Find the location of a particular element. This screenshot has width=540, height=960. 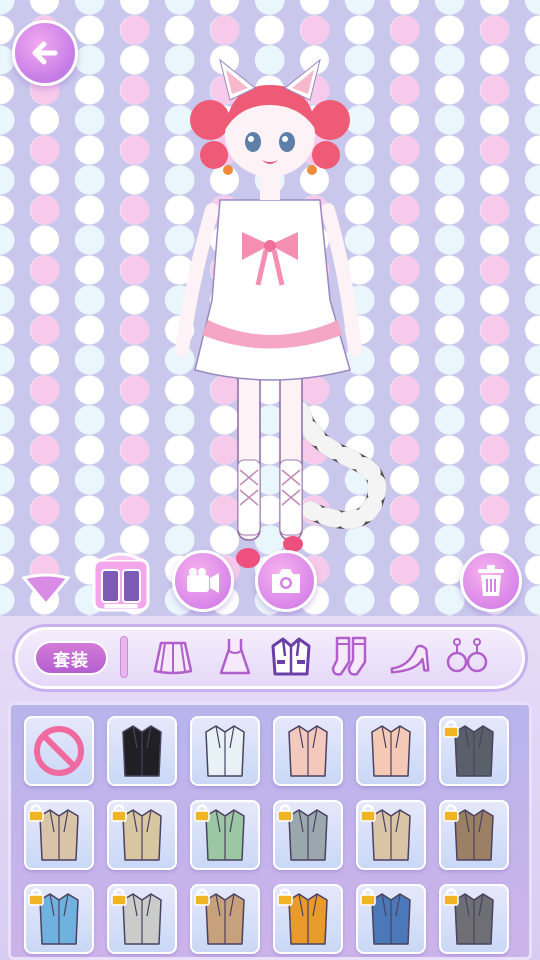

wardrobe-button is located at coordinates (121, 582).